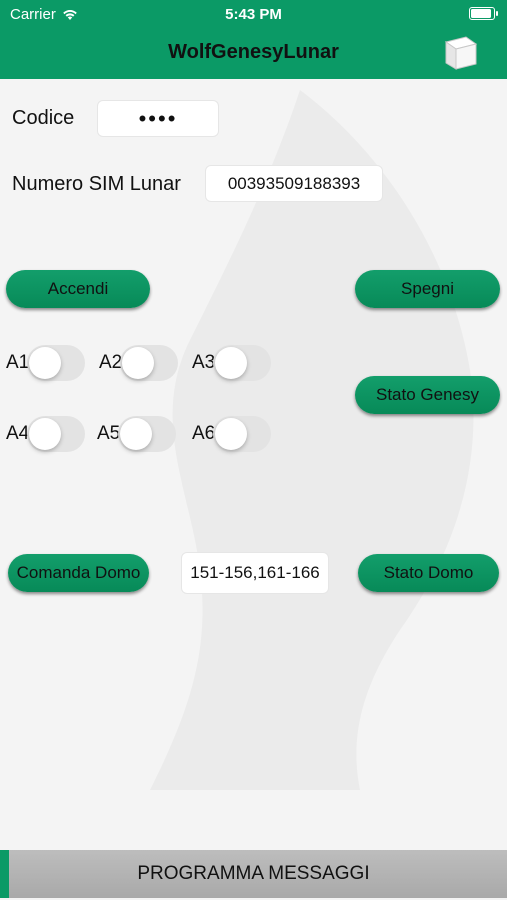 Image resolution: width=507 pixels, height=900 pixels. I want to click on toggle-a6, so click(242, 434).